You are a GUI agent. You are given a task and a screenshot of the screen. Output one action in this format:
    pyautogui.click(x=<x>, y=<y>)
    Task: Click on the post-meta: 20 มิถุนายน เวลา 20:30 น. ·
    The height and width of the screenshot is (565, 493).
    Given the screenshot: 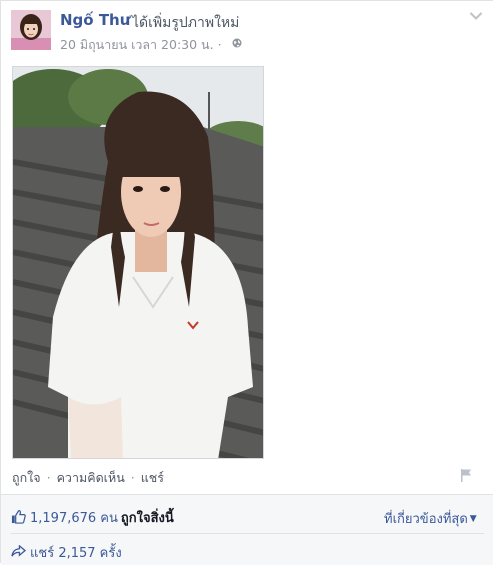 What is the action you would take?
    pyautogui.click(x=143, y=45)
    